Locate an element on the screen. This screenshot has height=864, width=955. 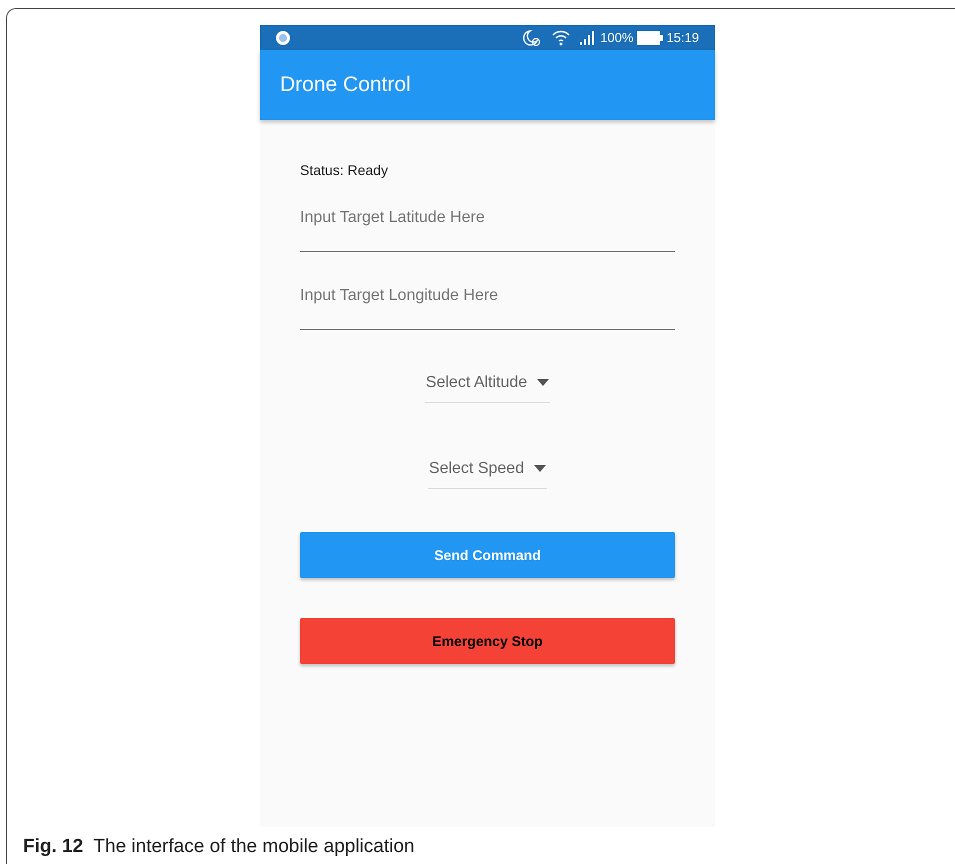
emergency-stop-button: Emergency Stop is located at coordinates (487, 641).